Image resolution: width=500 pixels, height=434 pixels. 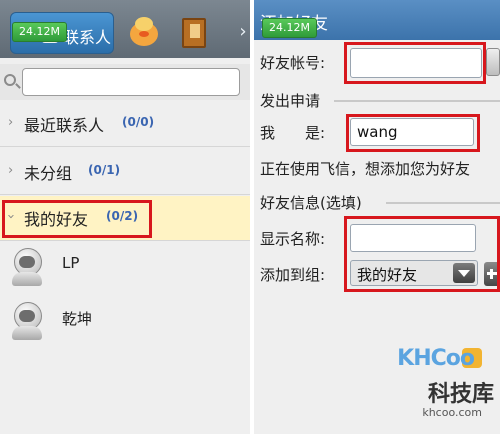 I want to click on tab-chat-icon, so click(x=144, y=32).